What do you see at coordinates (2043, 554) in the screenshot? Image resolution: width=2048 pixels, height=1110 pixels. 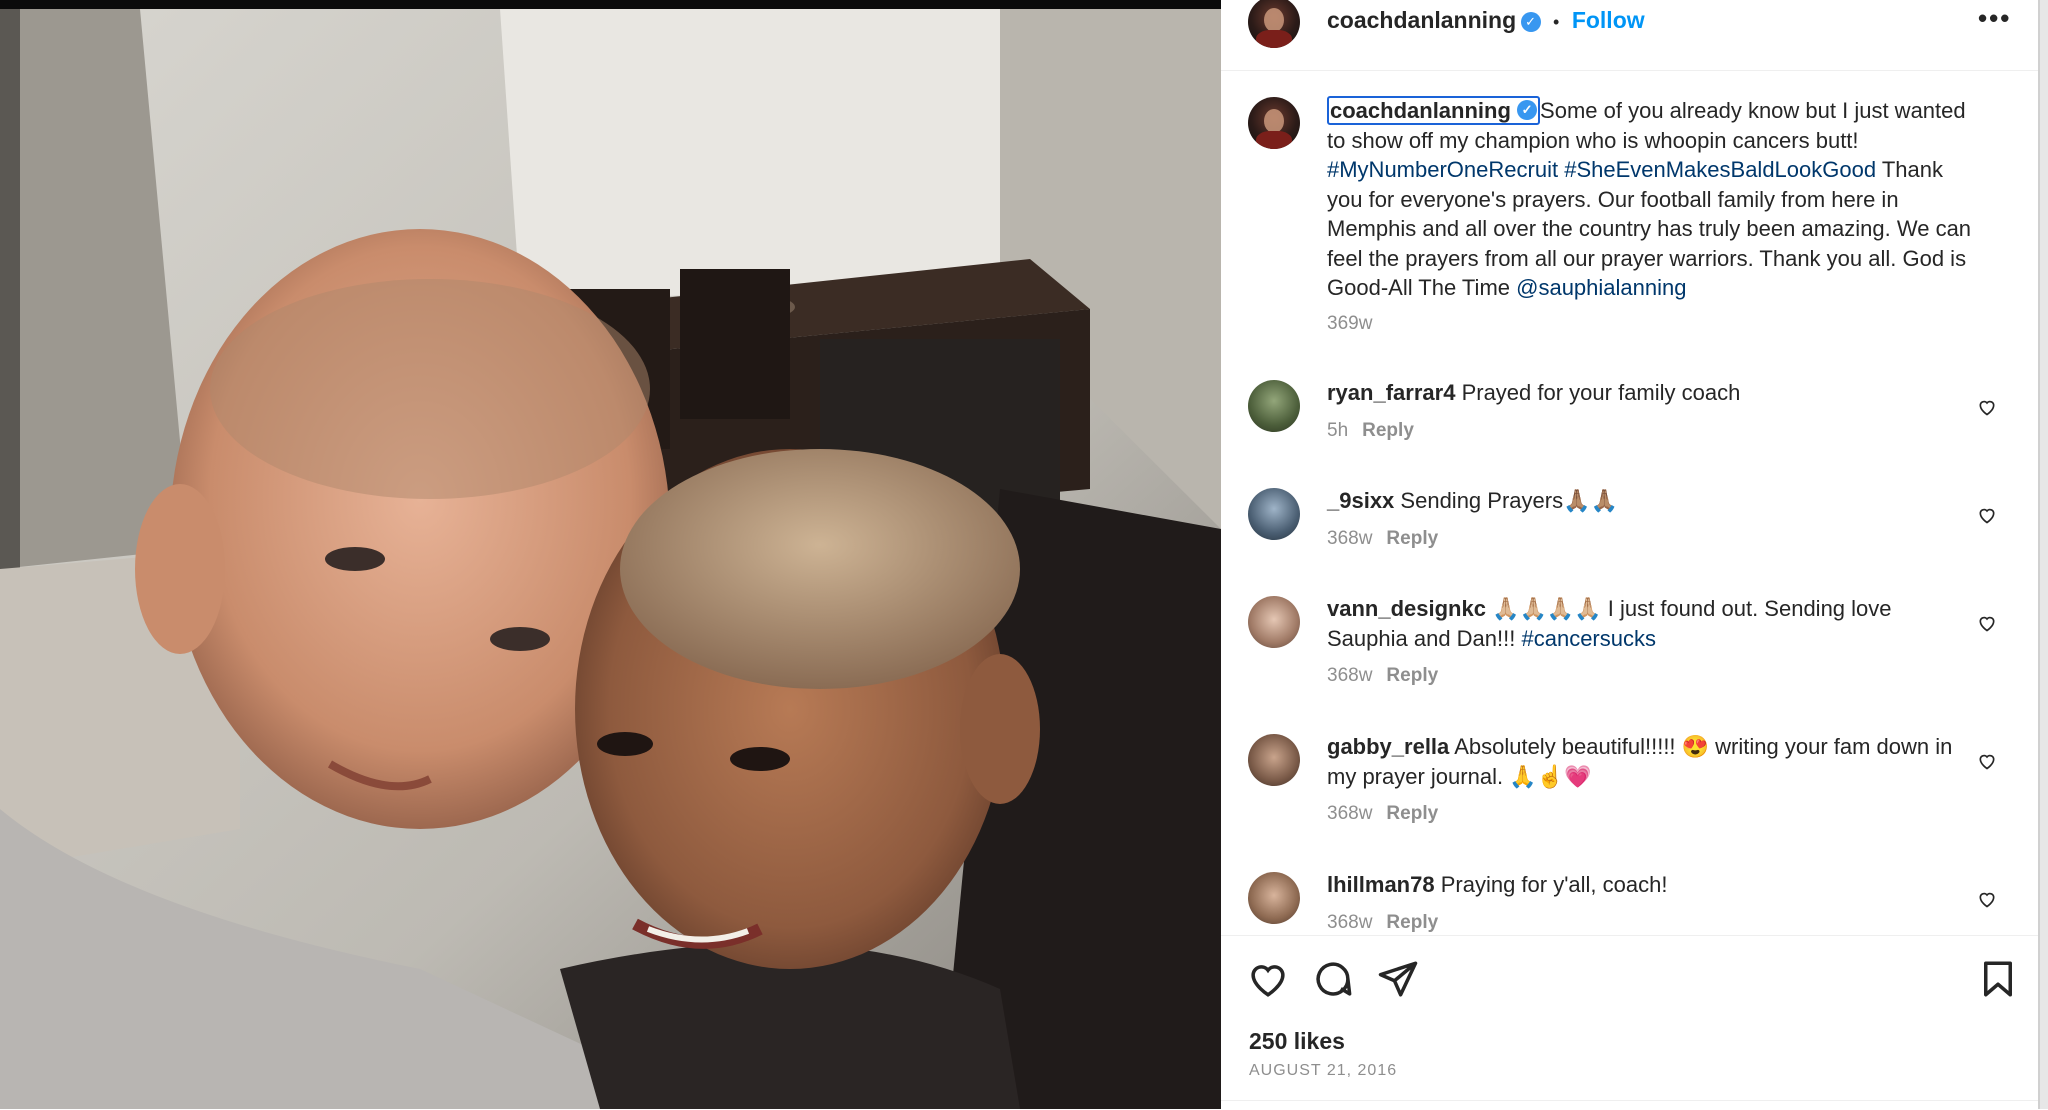 I see `window-edge` at bounding box center [2043, 554].